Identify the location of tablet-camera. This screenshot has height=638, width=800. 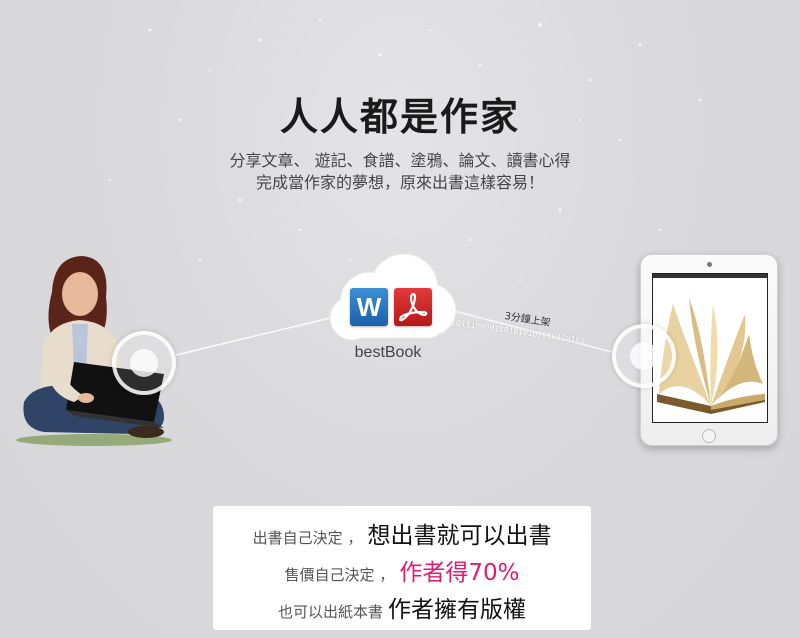
(709, 264).